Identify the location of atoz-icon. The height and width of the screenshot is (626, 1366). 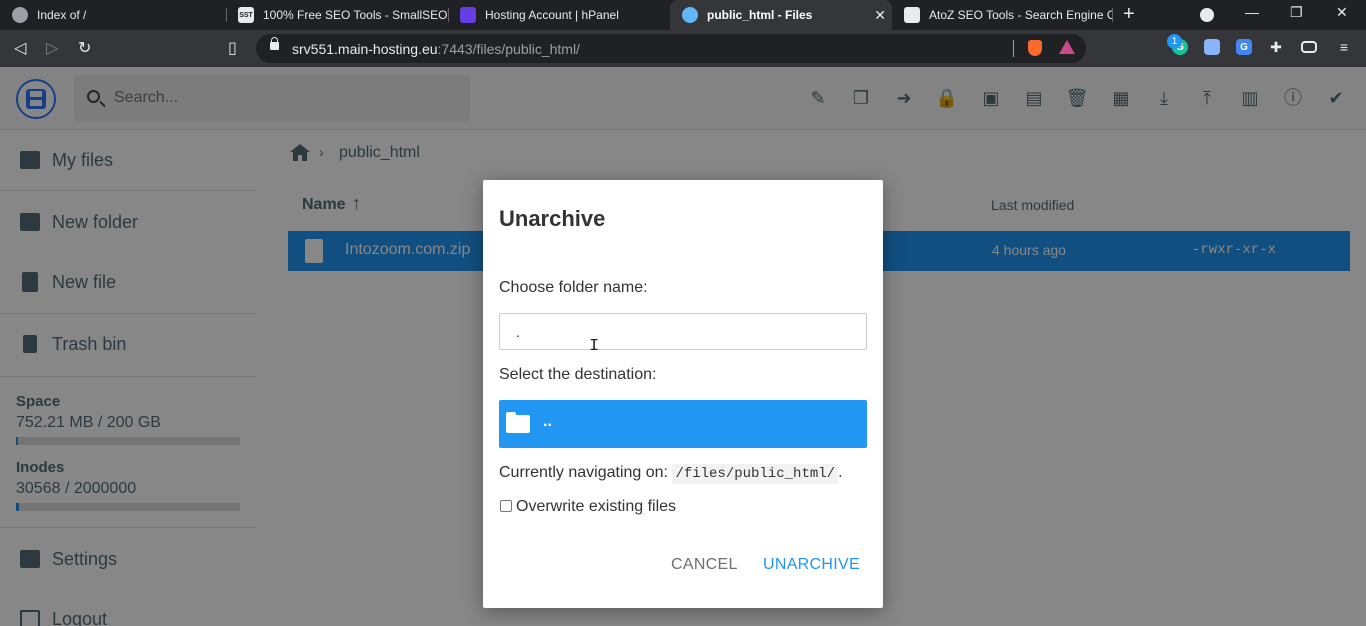
(912, 15).